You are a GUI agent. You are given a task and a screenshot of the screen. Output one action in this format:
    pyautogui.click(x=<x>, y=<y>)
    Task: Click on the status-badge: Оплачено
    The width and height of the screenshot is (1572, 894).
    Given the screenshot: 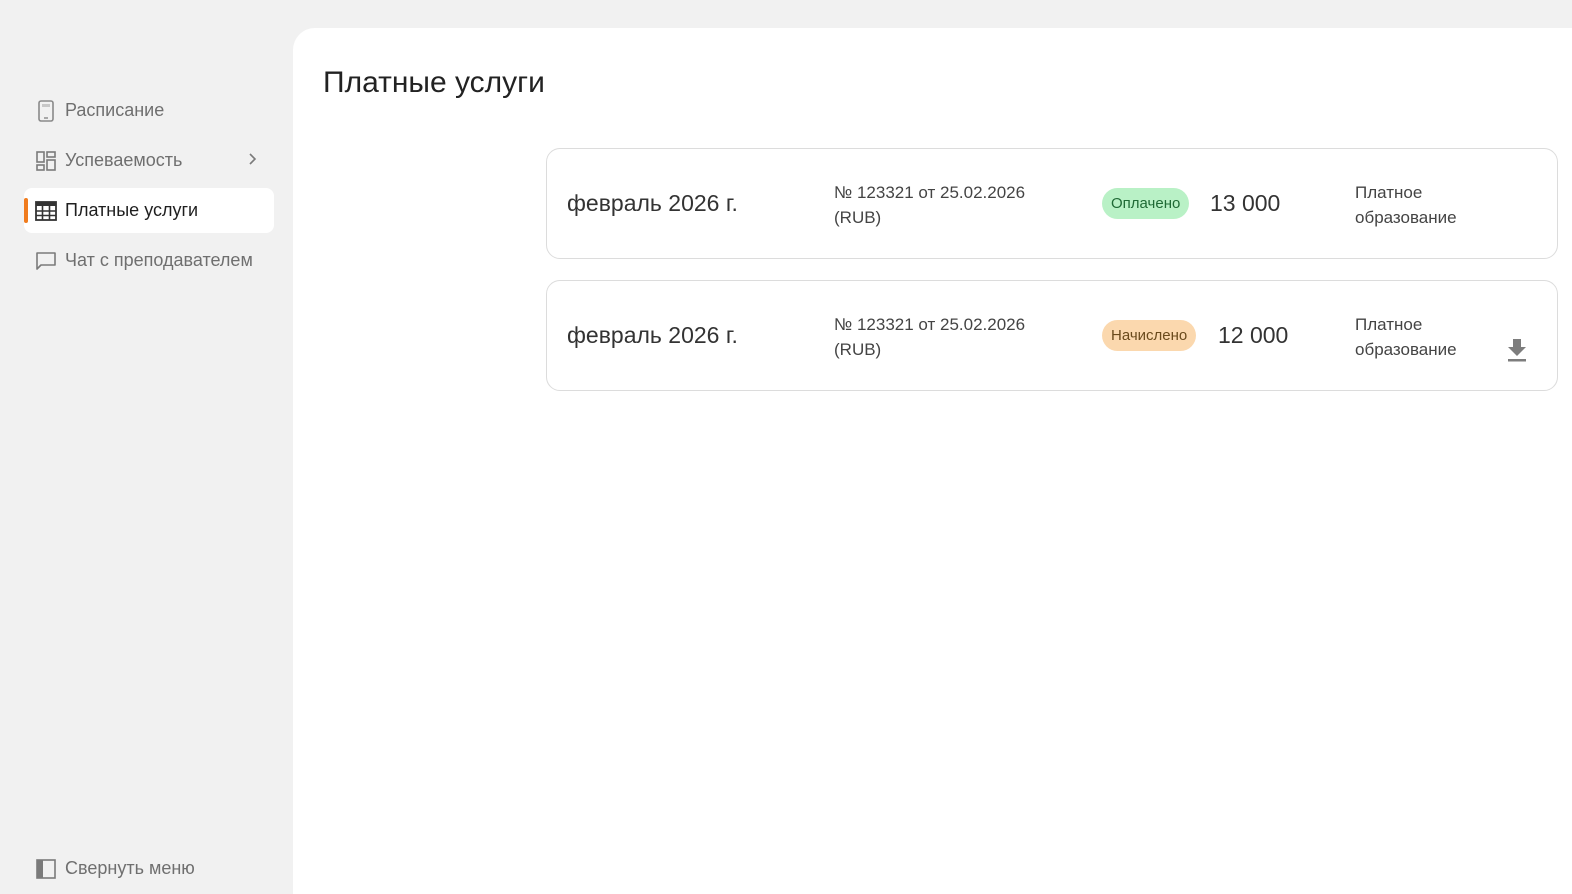 What is the action you would take?
    pyautogui.click(x=1146, y=203)
    